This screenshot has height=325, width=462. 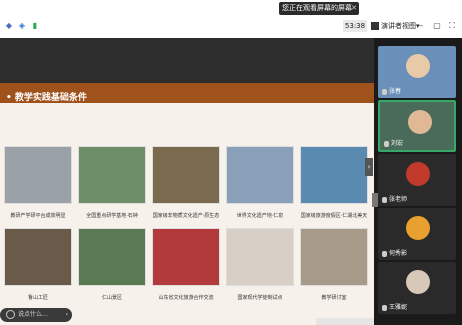 I want to click on participant-tile: 何秀影, so click(x=417, y=234).